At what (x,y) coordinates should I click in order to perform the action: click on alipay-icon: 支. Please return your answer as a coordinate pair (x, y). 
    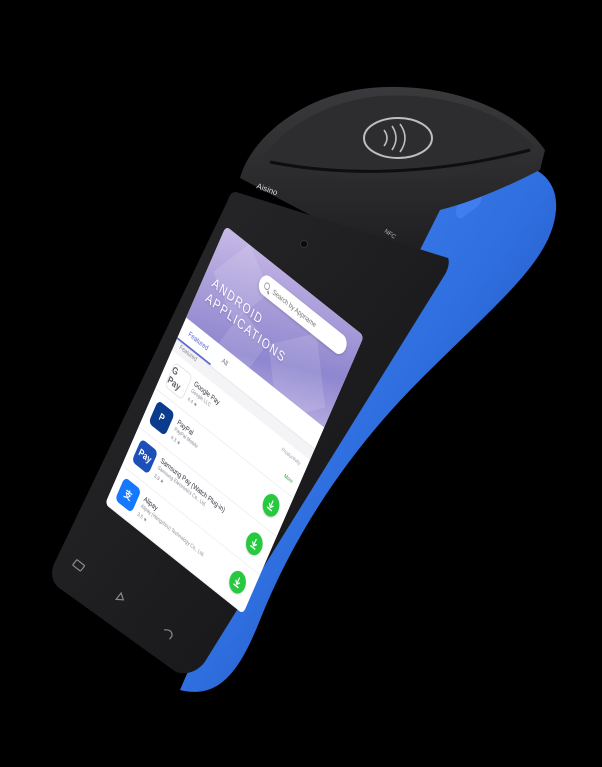
    Looking at the image, I should click on (128, 495).